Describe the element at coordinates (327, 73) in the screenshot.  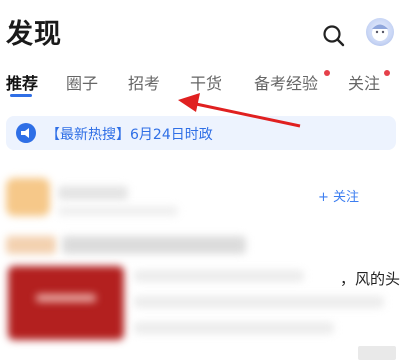
I see `exam-experience-badge` at that location.